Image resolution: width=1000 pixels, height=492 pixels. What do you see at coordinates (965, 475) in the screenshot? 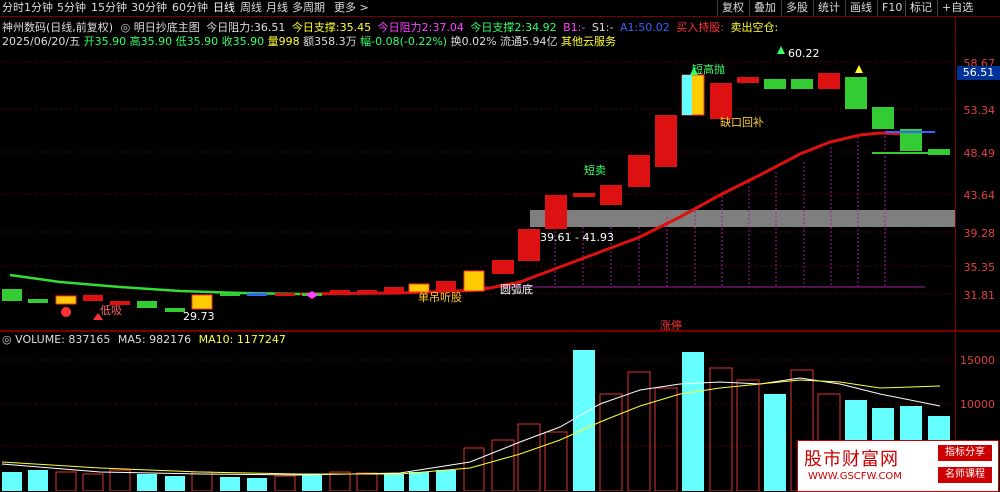
I see `watermark-tag-course: 名师课程` at bounding box center [965, 475].